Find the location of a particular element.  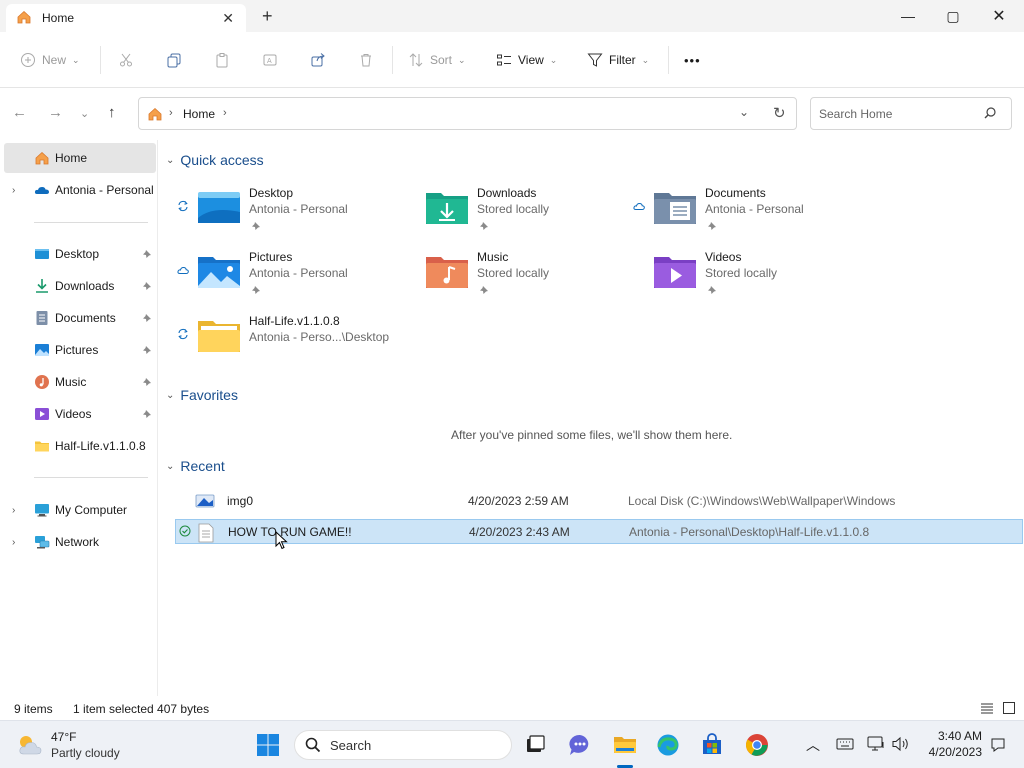

windows-start-icon is located at coordinates (268, 745).